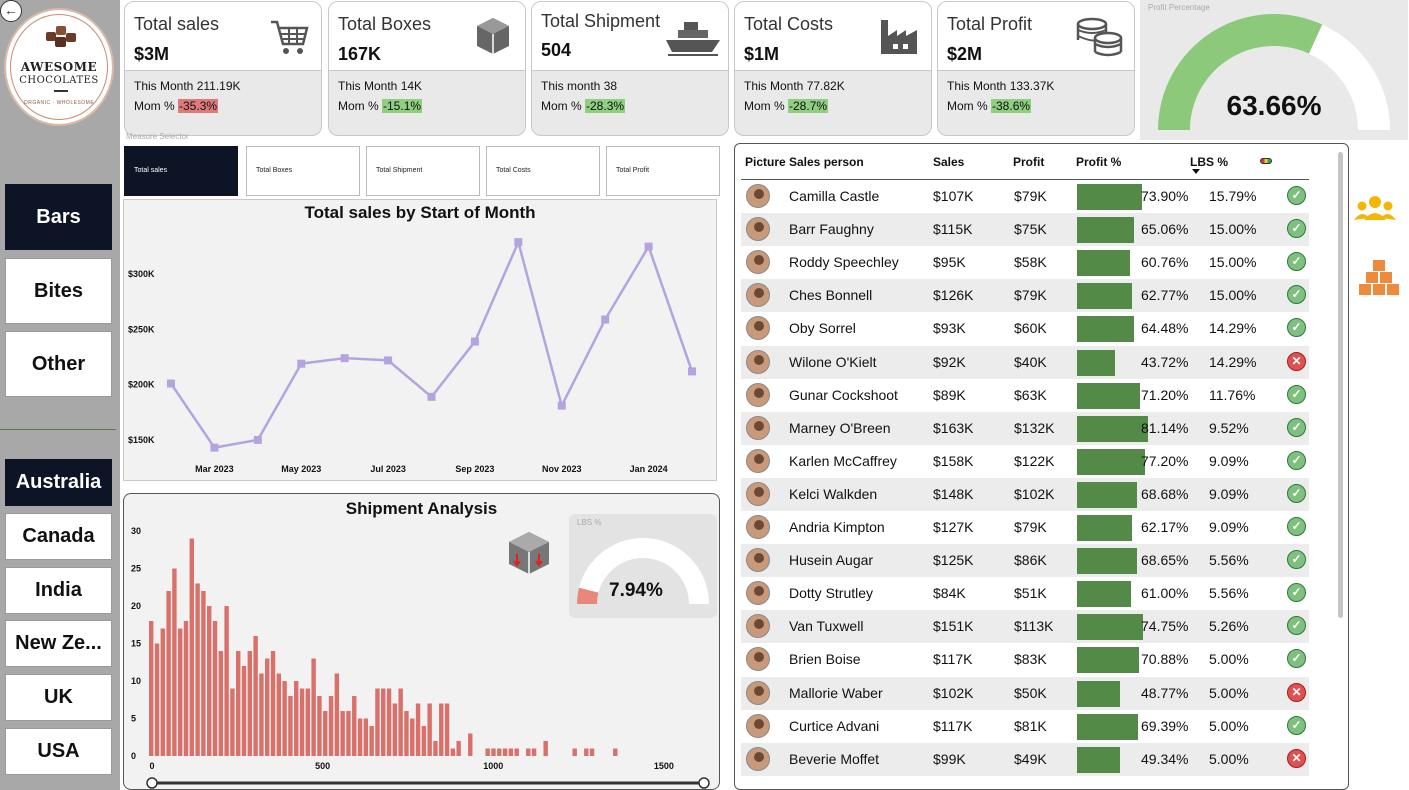  I want to click on col-header-sales: Sales, so click(948, 162).